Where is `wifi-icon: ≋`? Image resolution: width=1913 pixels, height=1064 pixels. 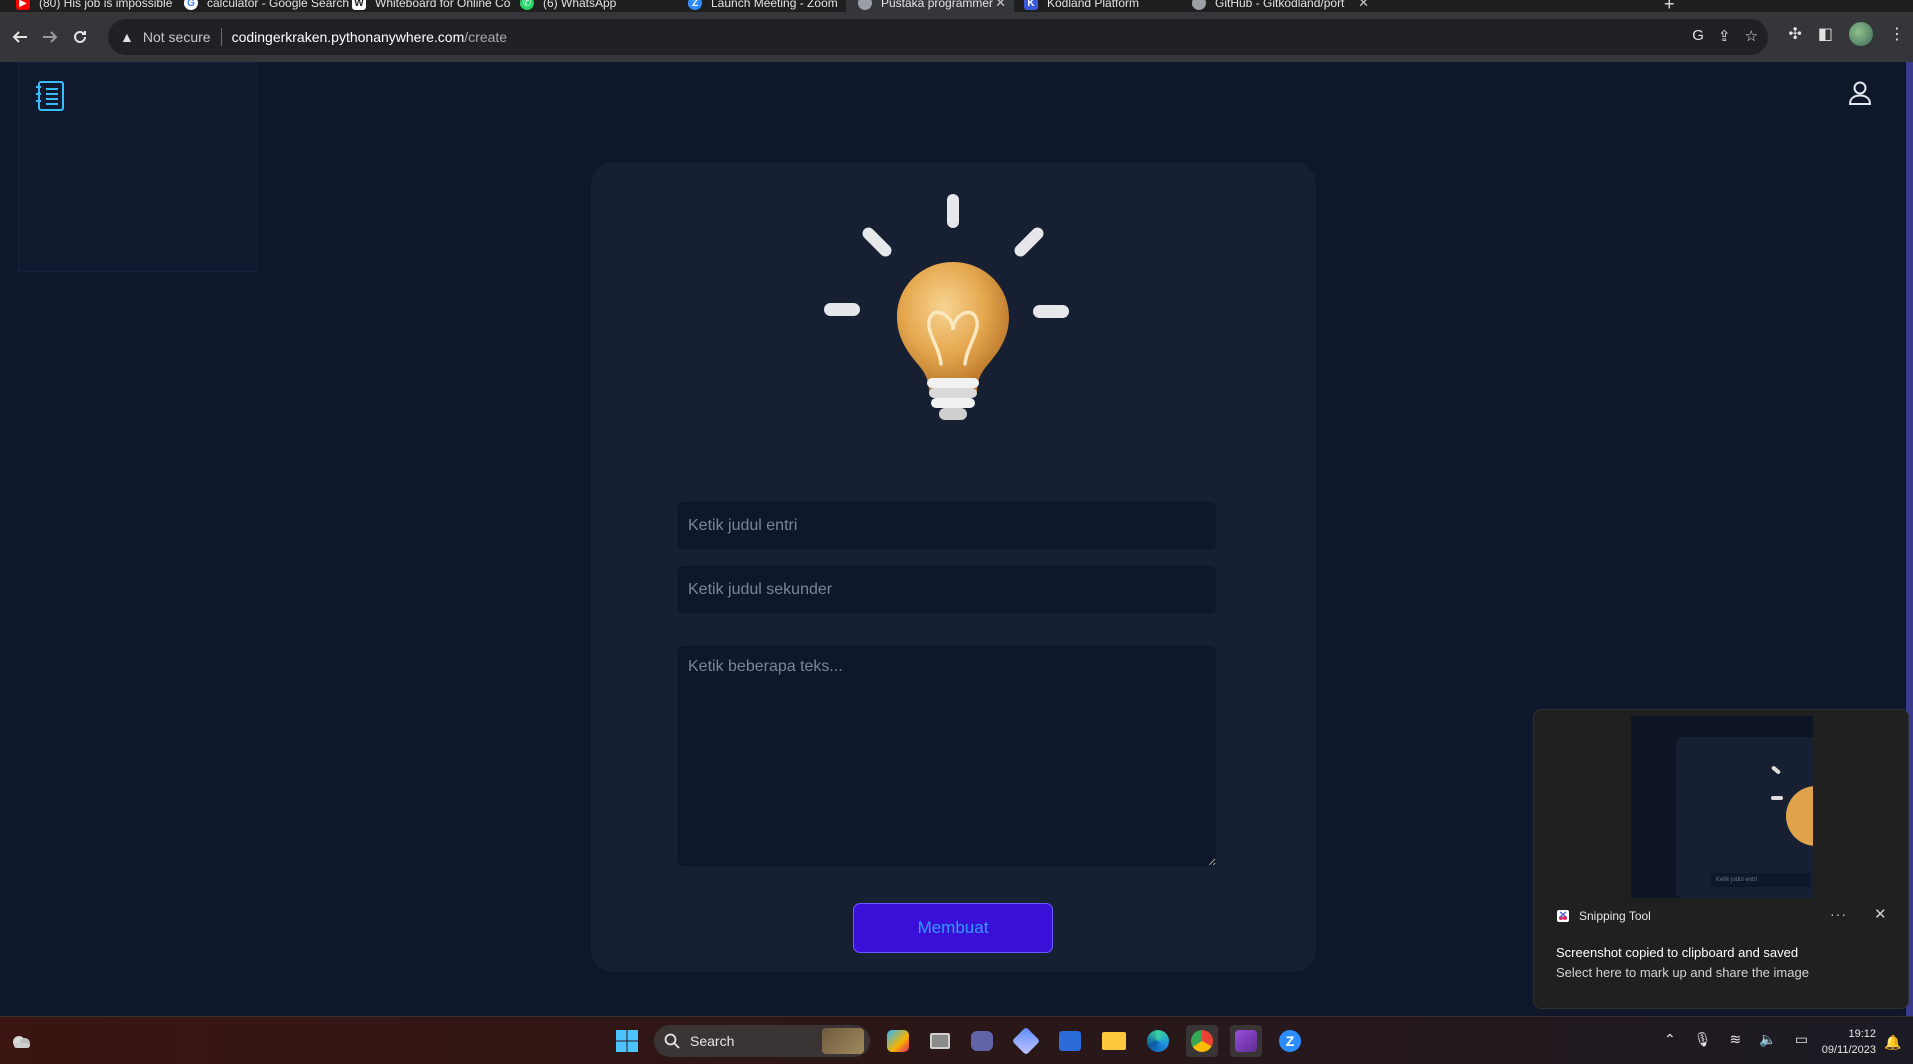 wifi-icon: ≋ is located at coordinates (1736, 1039).